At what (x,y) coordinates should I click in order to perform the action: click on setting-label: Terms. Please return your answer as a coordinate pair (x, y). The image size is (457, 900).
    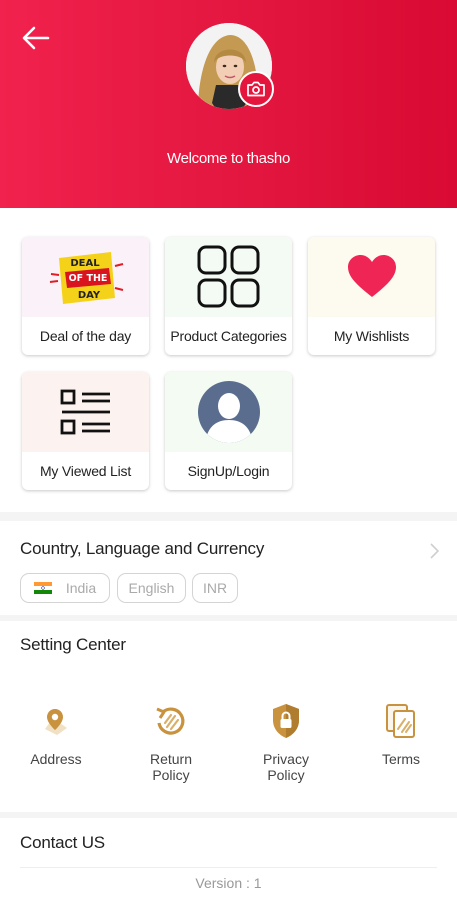
    Looking at the image, I should click on (401, 759).